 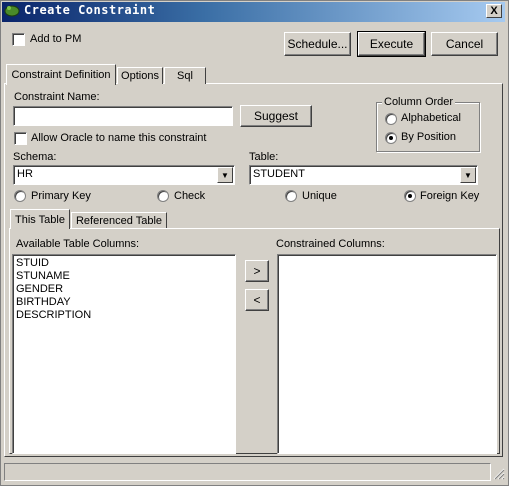 I want to click on list-item: DESCRIPTION, so click(x=53, y=315).